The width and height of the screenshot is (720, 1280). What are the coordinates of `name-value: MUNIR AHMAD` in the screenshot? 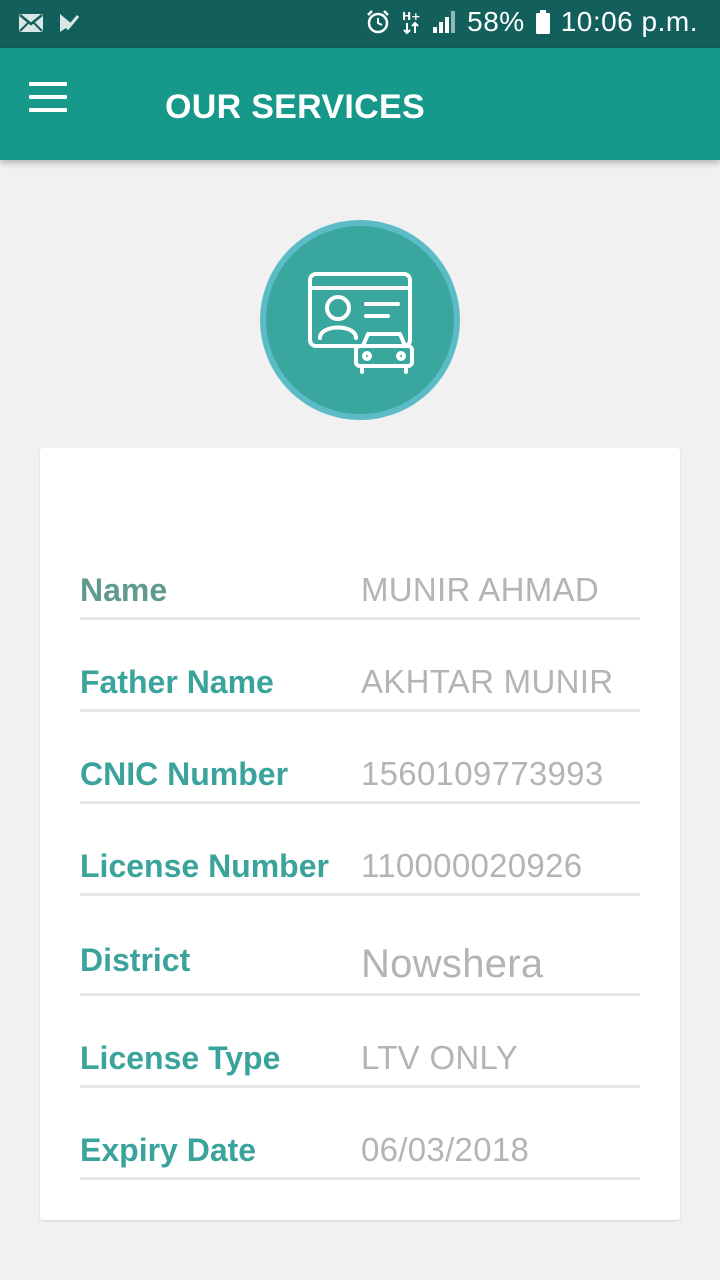 It's located at (480, 589).